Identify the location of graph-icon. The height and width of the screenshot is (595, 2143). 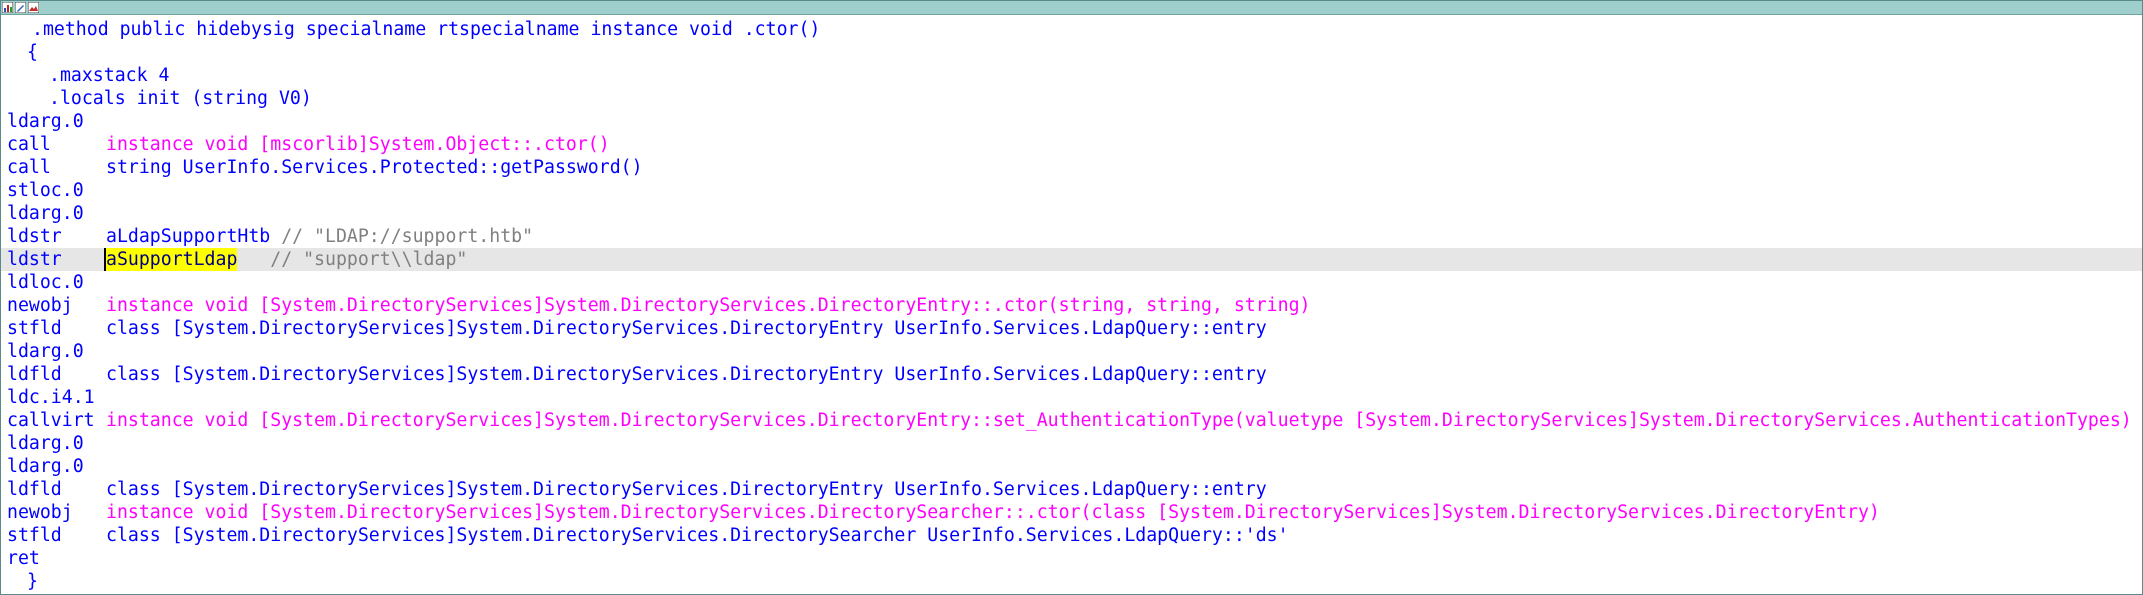
(7, 7).